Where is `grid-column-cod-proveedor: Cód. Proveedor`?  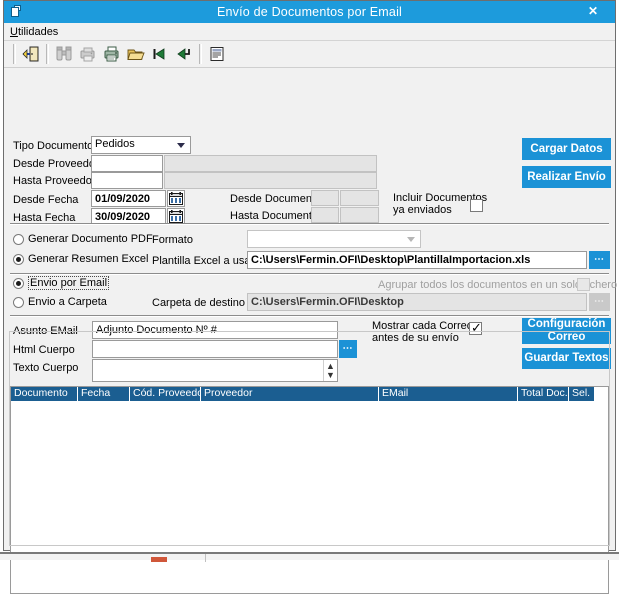
grid-column-cod-proveedor: Cód. Proveedor is located at coordinates (165, 394).